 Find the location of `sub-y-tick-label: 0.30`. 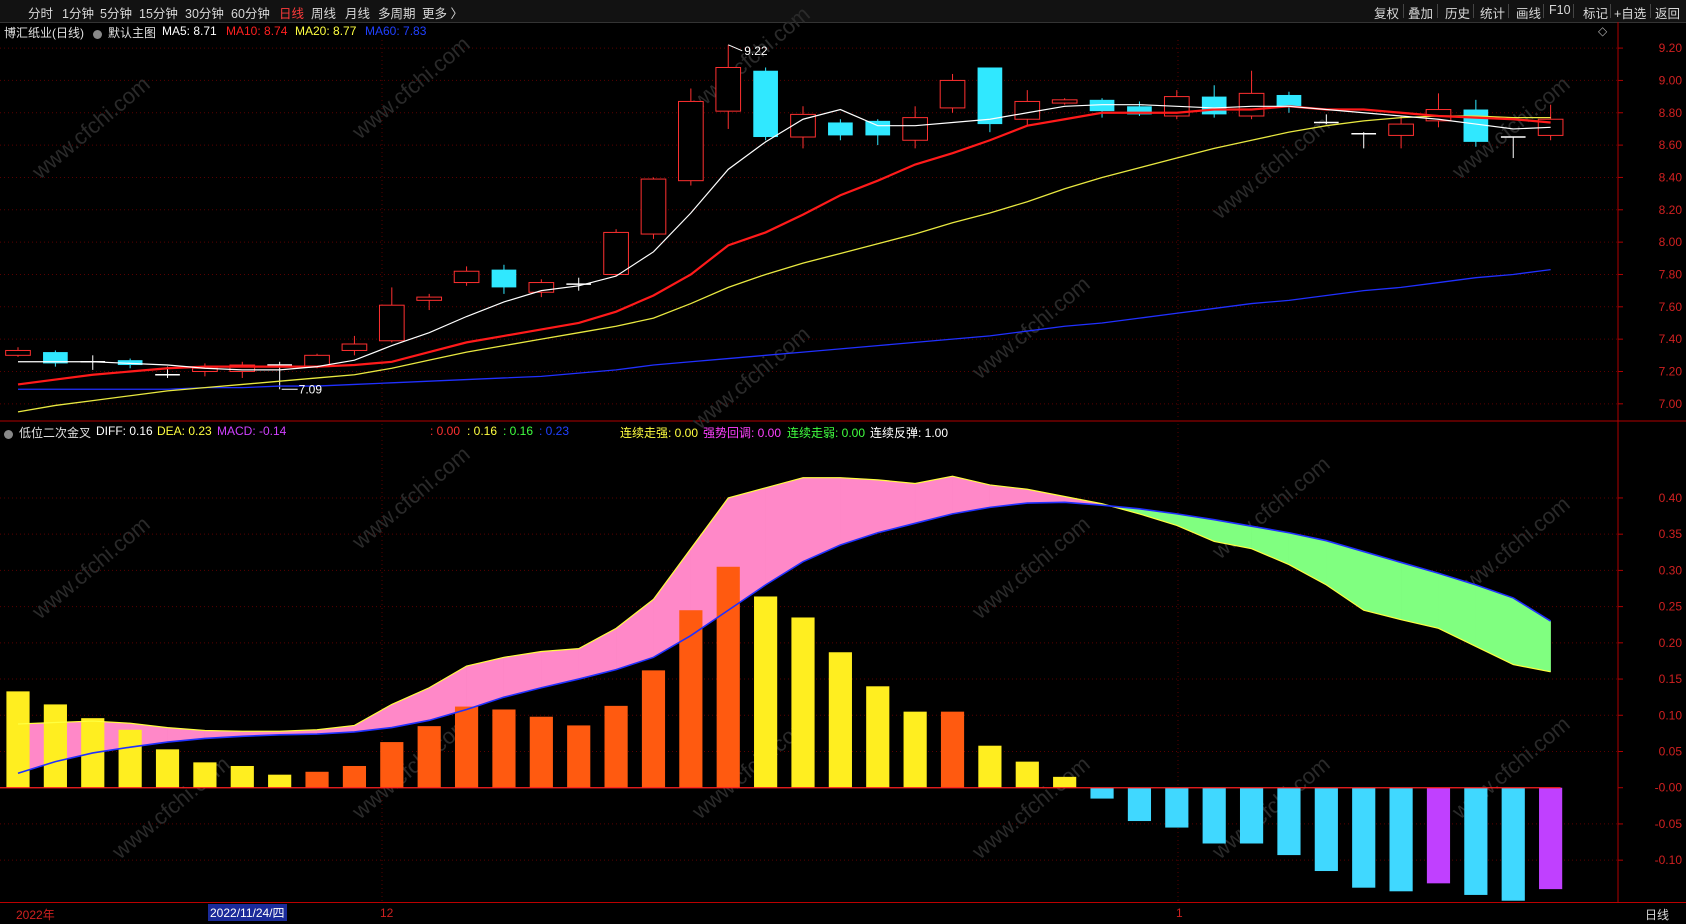

sub-y-tick-label: 0.30 is located at coordinates (1671, 570).